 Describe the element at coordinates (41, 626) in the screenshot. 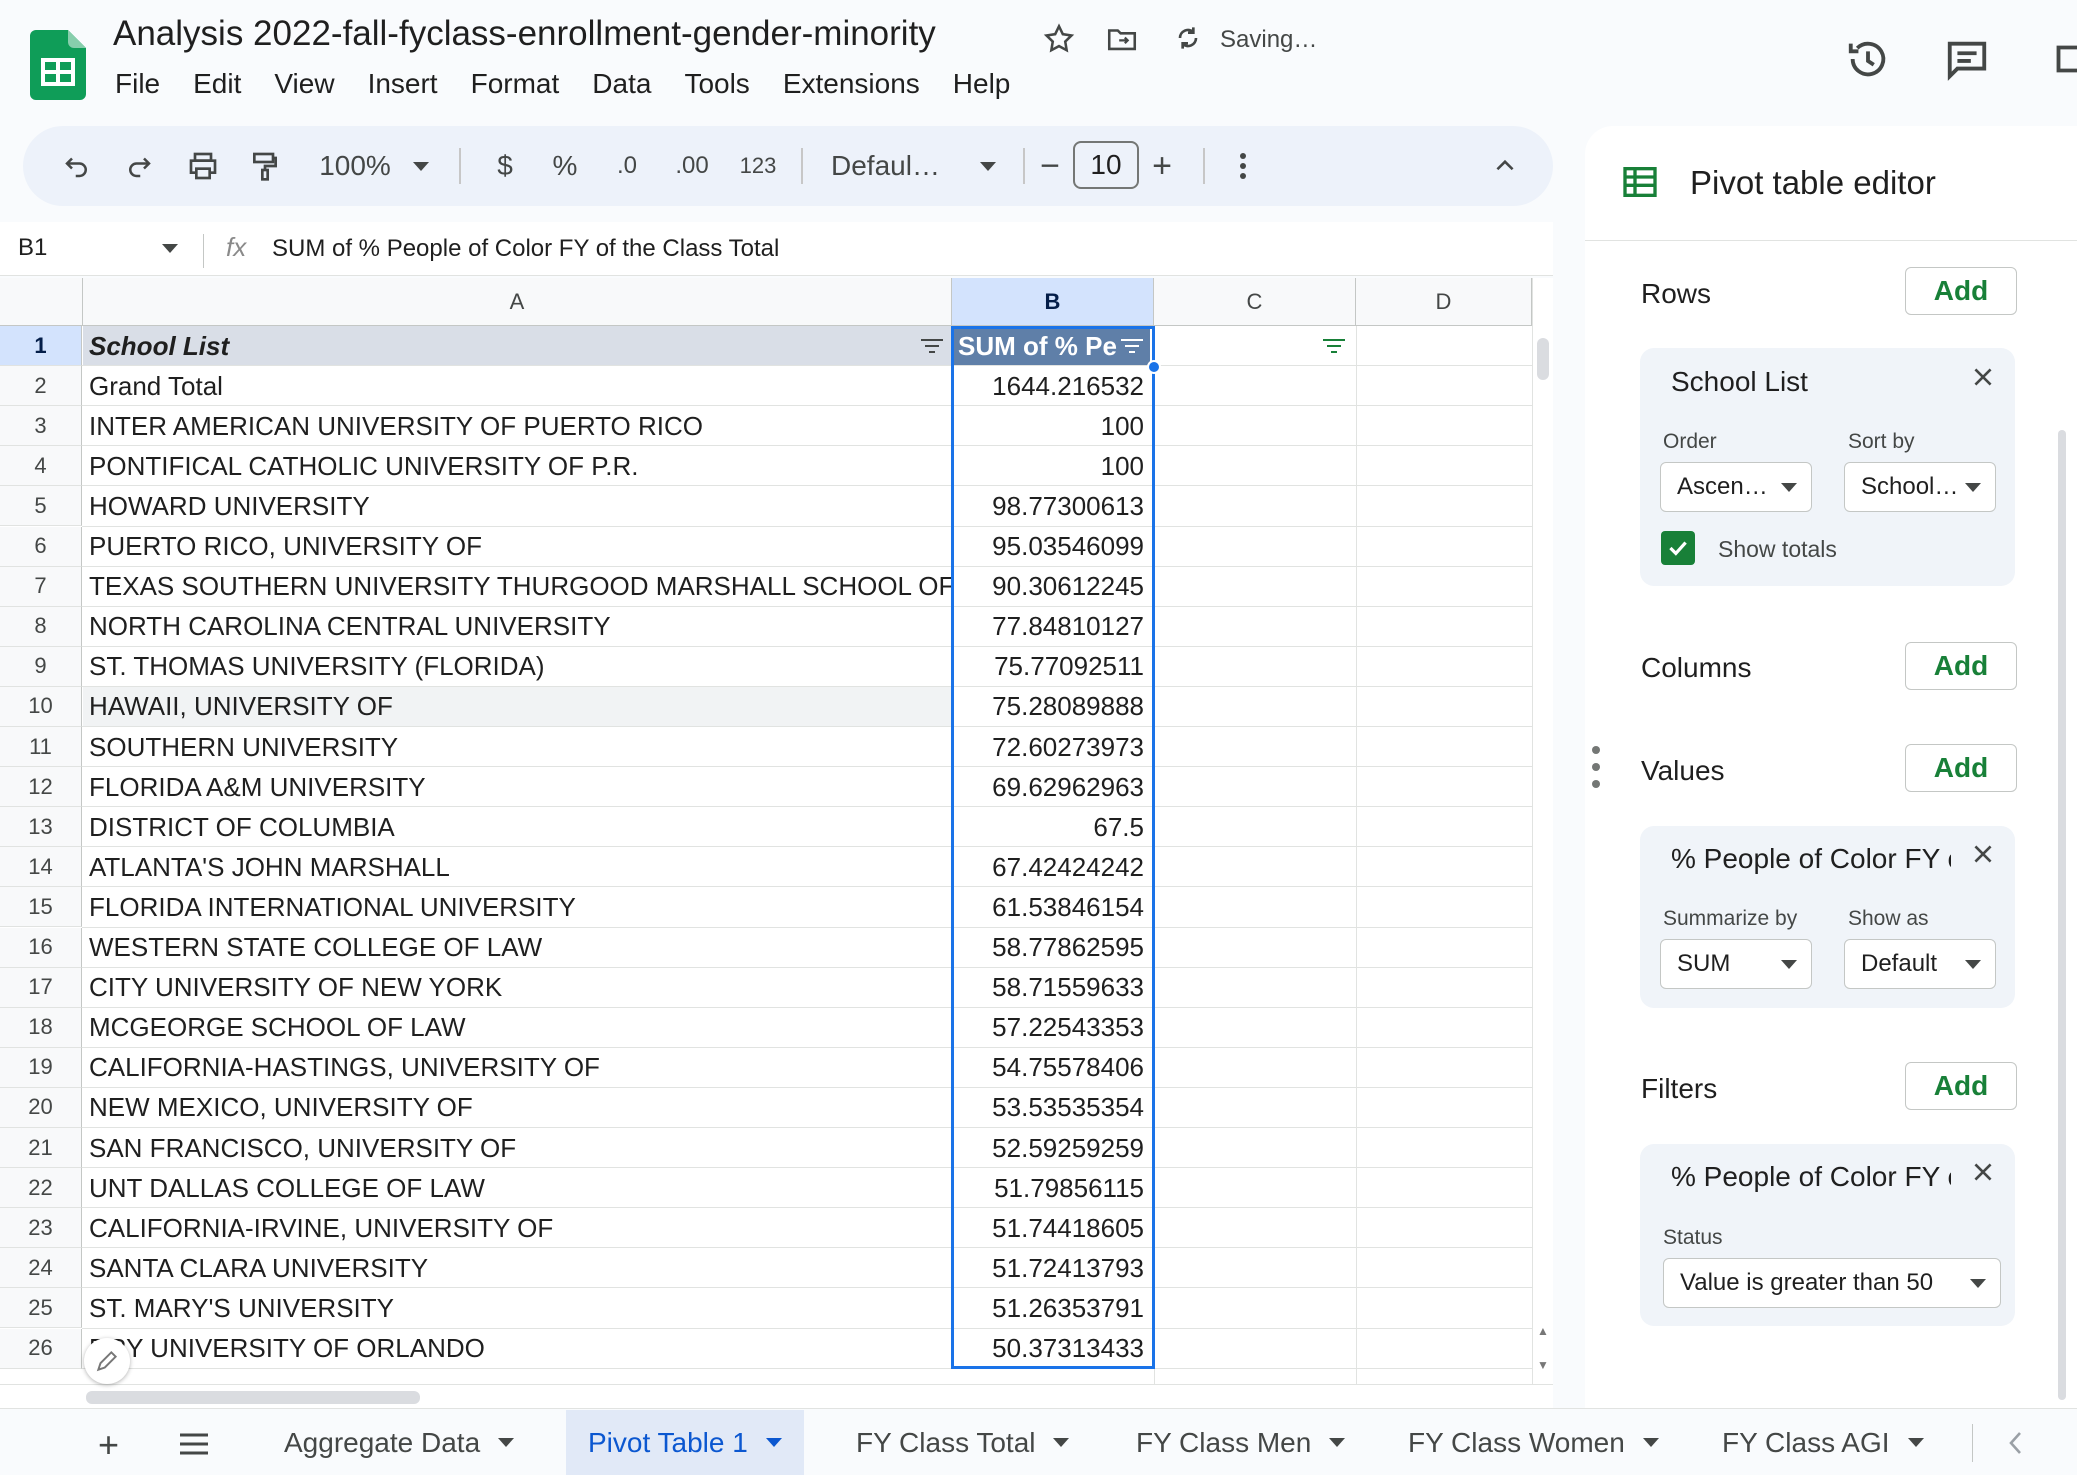

I see `row-header: 8` at that location.